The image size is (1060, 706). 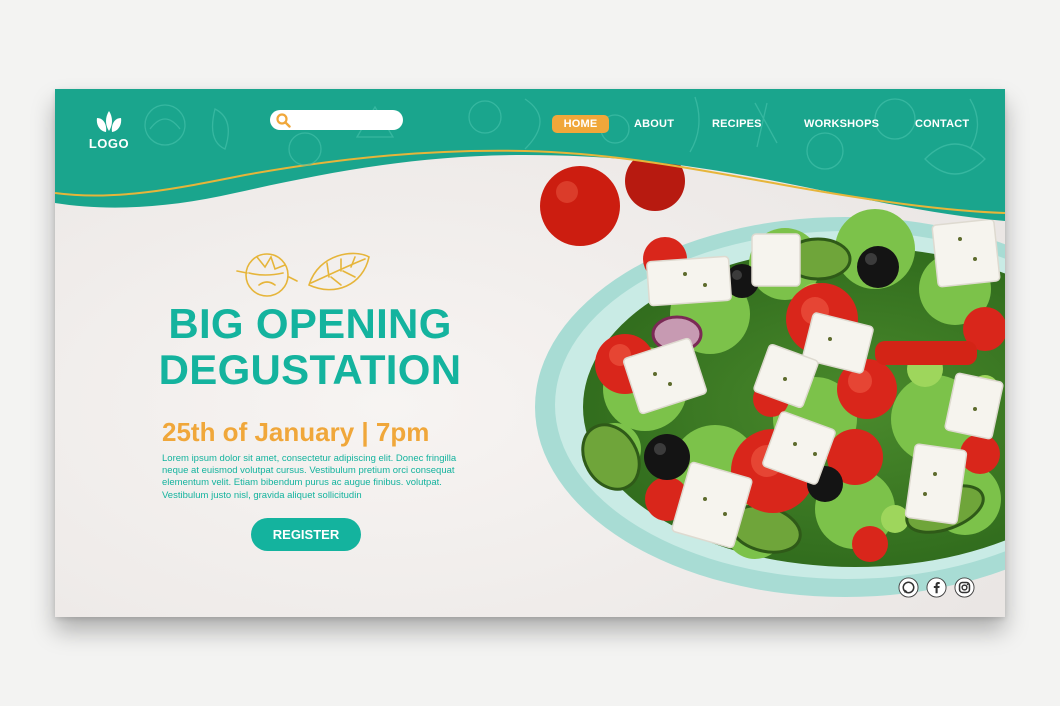 I want to click on nav-item-home: HOME, so click(x=580, y=124).